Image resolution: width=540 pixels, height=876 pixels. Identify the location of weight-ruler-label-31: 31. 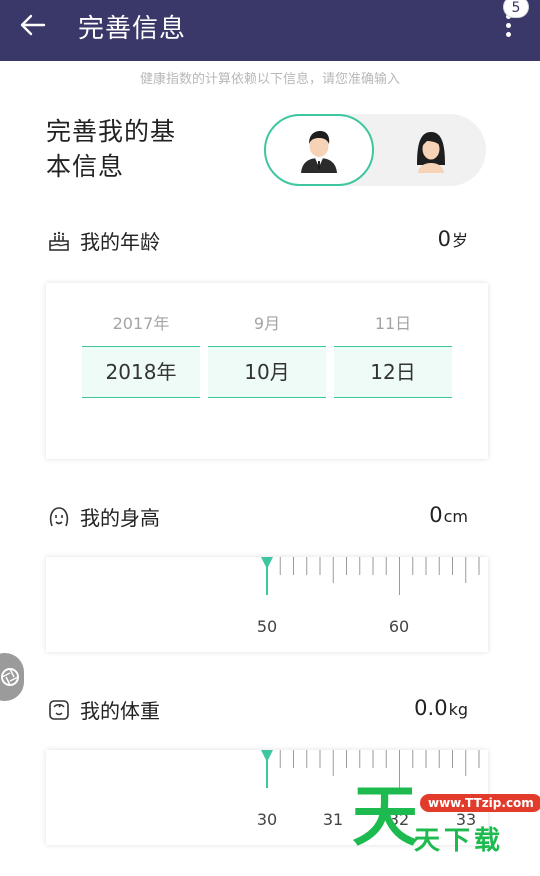
(333, 819).